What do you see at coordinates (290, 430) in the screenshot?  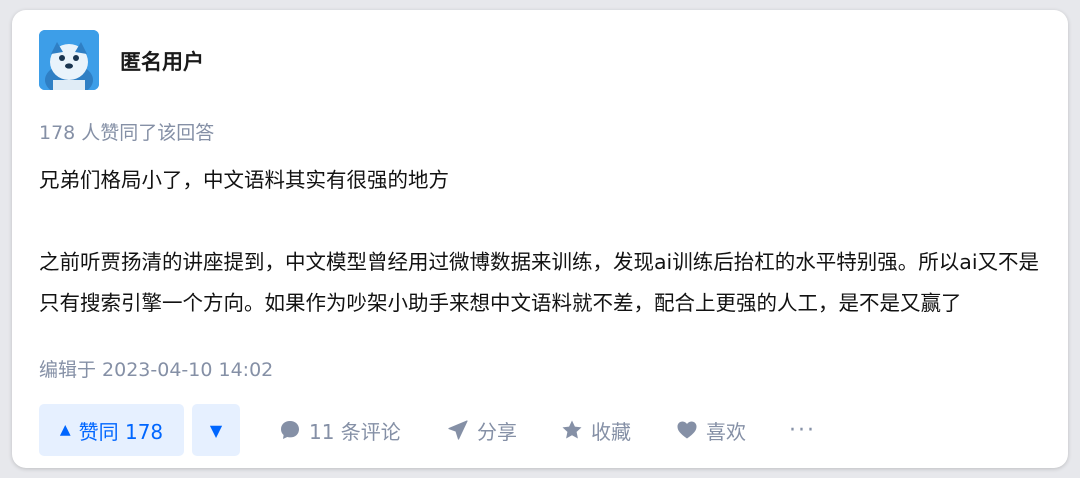 I see `comment-bubble-icon` at bounding box center [290, 430].